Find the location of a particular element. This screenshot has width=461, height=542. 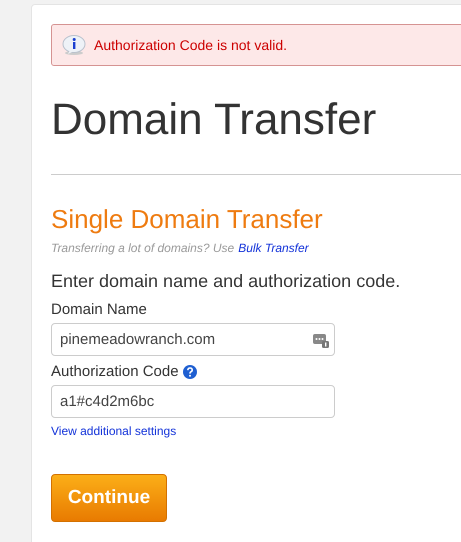

hint-text: Transferring a lot of domains? Use is located at coordinates (142, 248).